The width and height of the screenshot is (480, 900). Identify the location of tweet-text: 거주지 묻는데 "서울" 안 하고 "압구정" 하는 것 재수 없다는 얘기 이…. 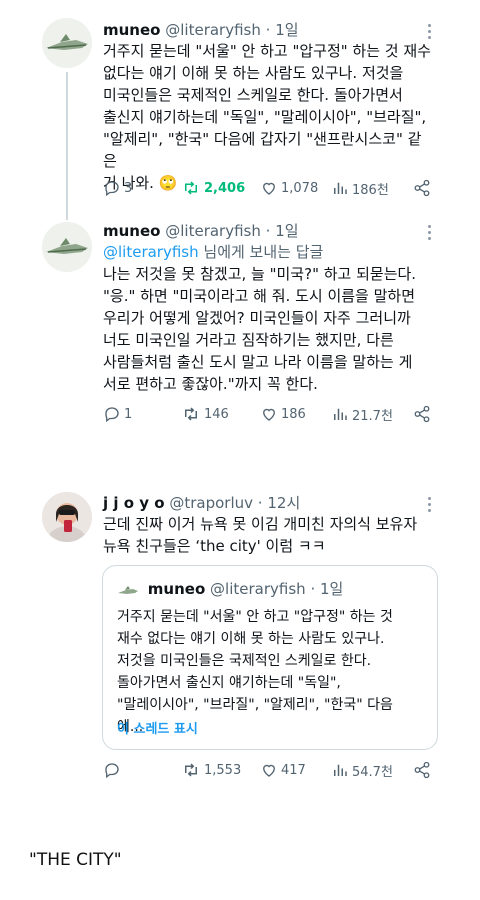
(268, 117).